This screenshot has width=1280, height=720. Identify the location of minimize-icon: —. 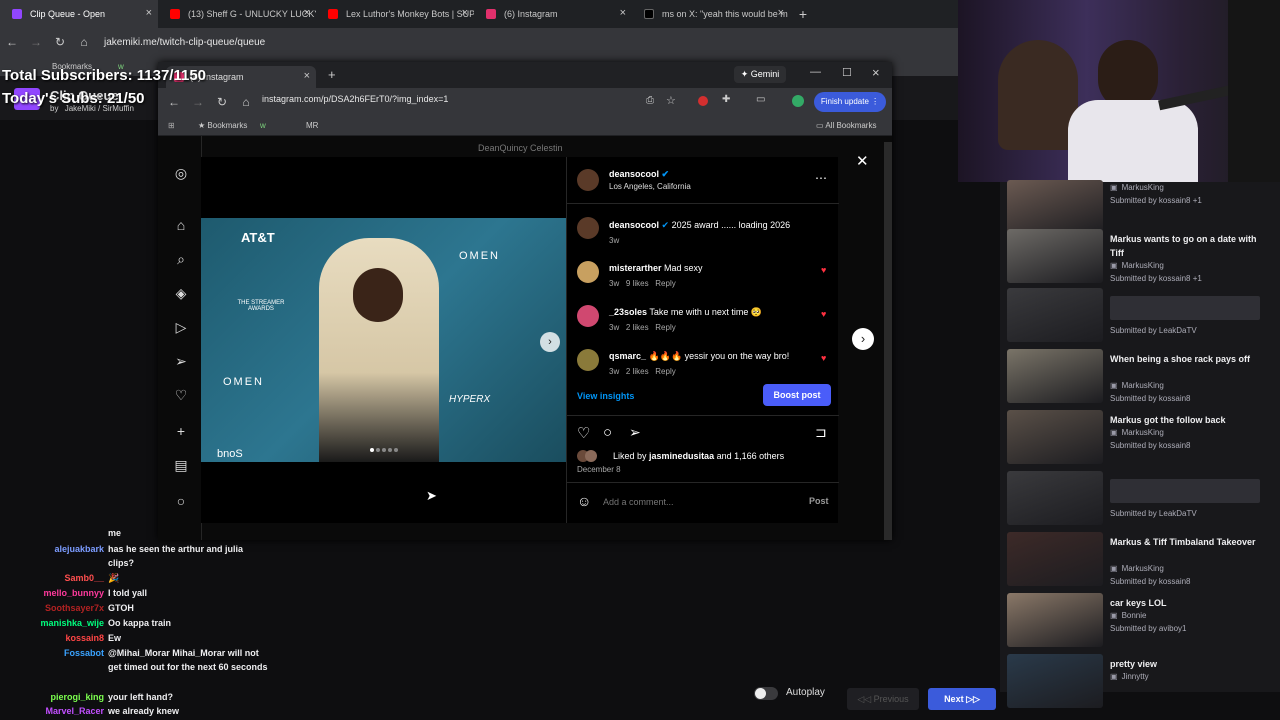
(815, 72).